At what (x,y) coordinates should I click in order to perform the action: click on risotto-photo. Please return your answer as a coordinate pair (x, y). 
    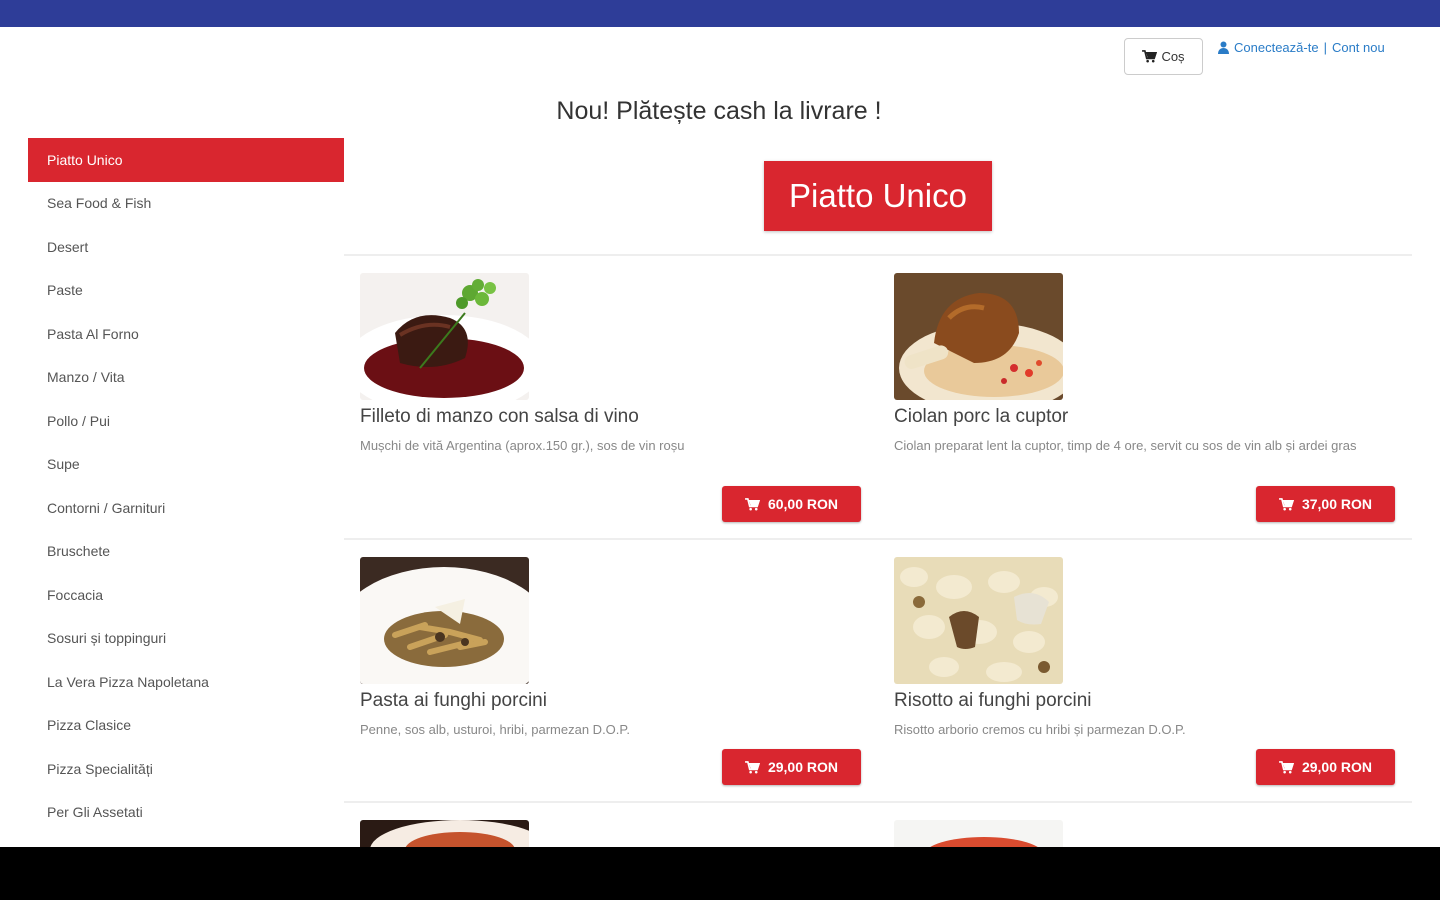
    Looking at the image, I should click on (978, 620).